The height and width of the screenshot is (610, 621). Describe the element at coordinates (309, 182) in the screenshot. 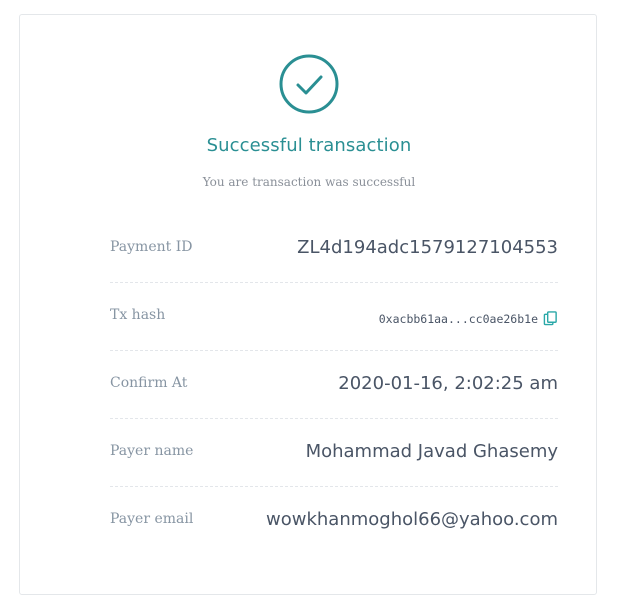

I see `status-subtitle: You are transaction was successful` at that location.